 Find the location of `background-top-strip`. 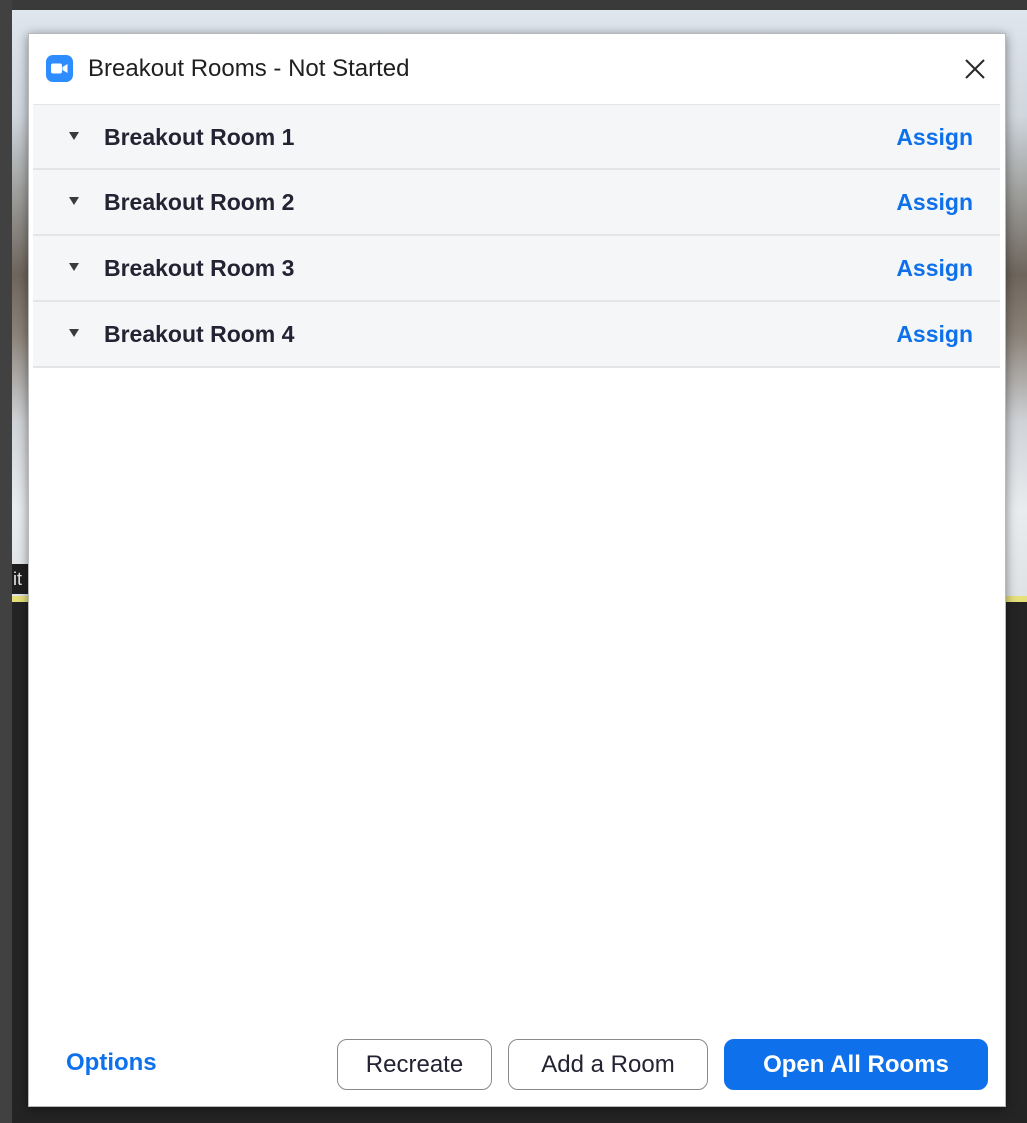

background-top-strip is located at coordinates (513, 5).